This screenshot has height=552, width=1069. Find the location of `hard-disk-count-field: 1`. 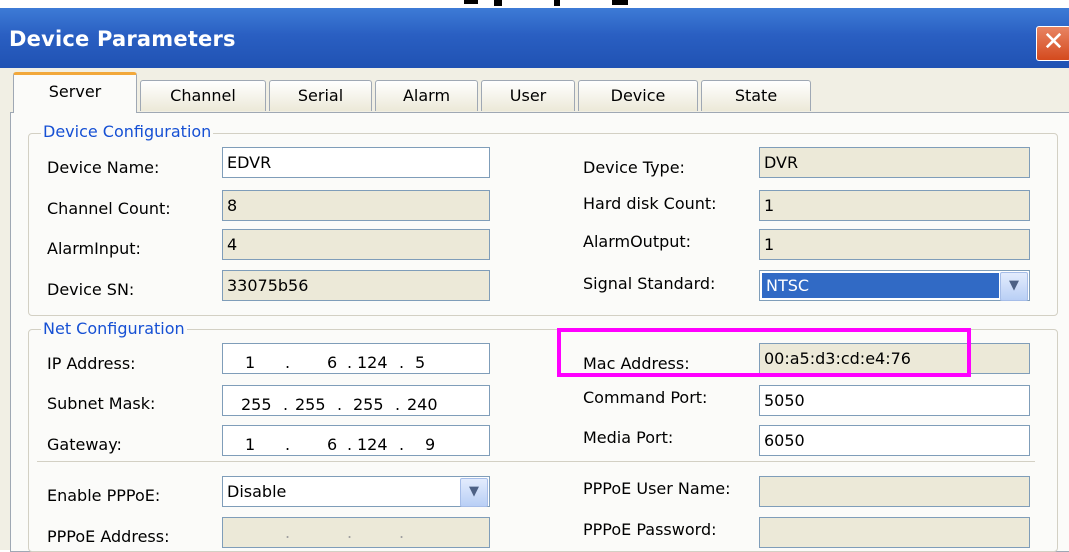

hard-disk-count-field: 1 is located at coordinates (894, 205).